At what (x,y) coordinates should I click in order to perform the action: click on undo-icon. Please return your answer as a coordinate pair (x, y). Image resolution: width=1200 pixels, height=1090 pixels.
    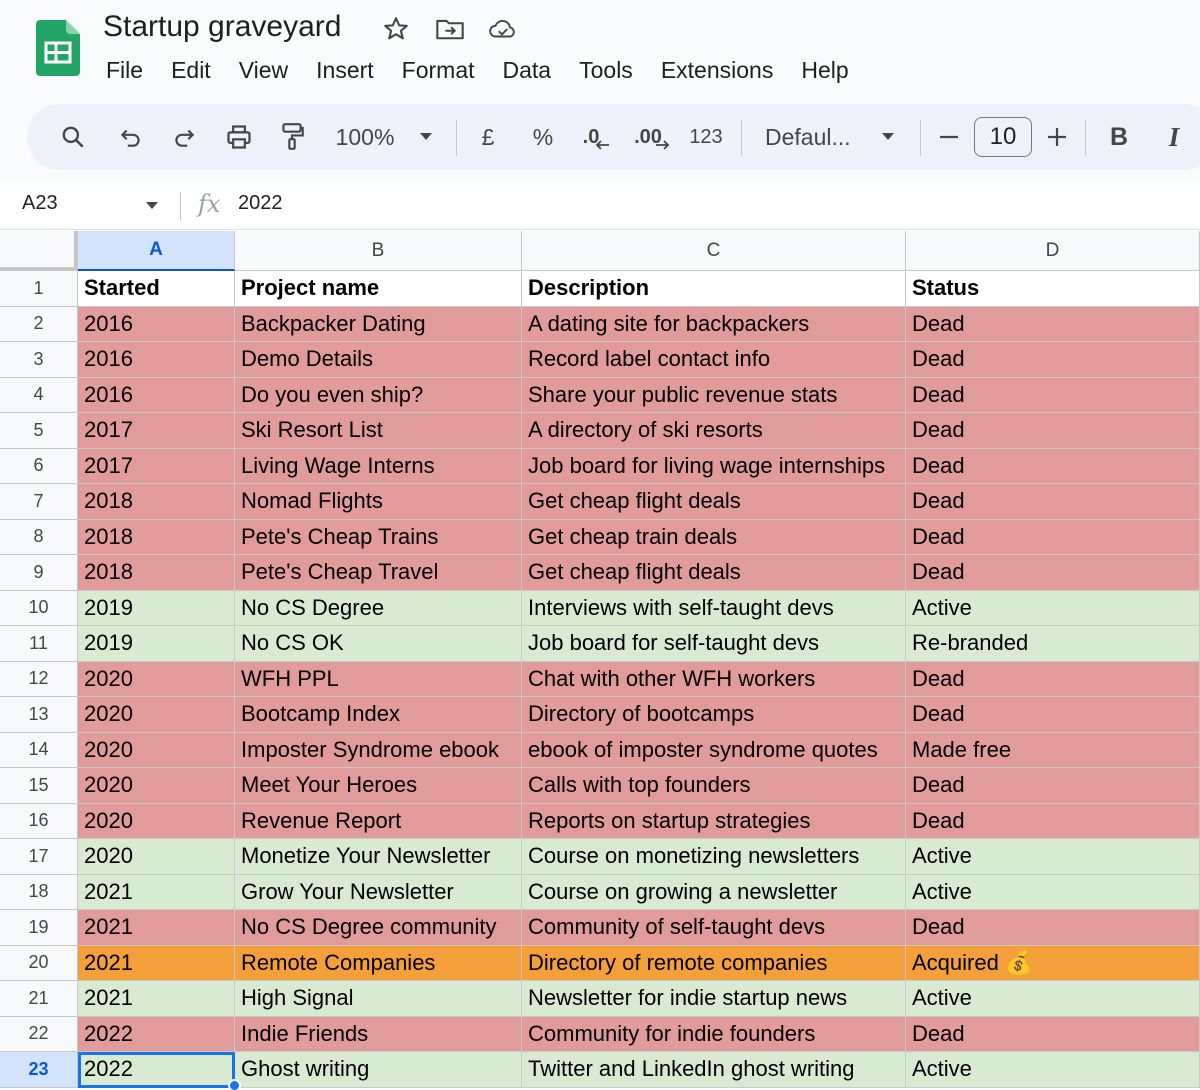
    Looking at the image, I should click on (131, 137).